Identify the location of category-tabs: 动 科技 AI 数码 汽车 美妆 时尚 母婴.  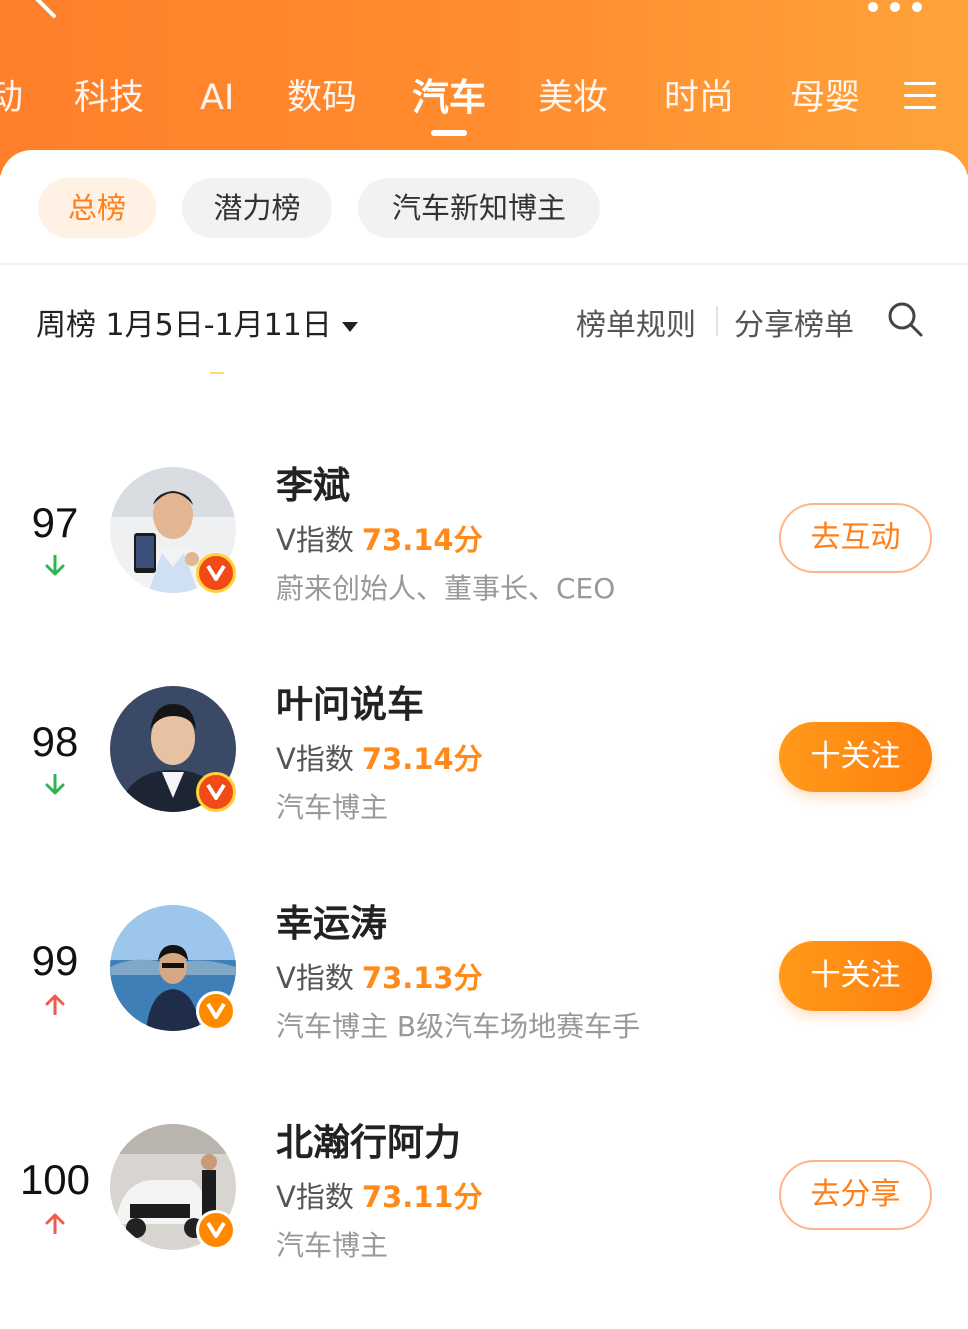
(484, 102).